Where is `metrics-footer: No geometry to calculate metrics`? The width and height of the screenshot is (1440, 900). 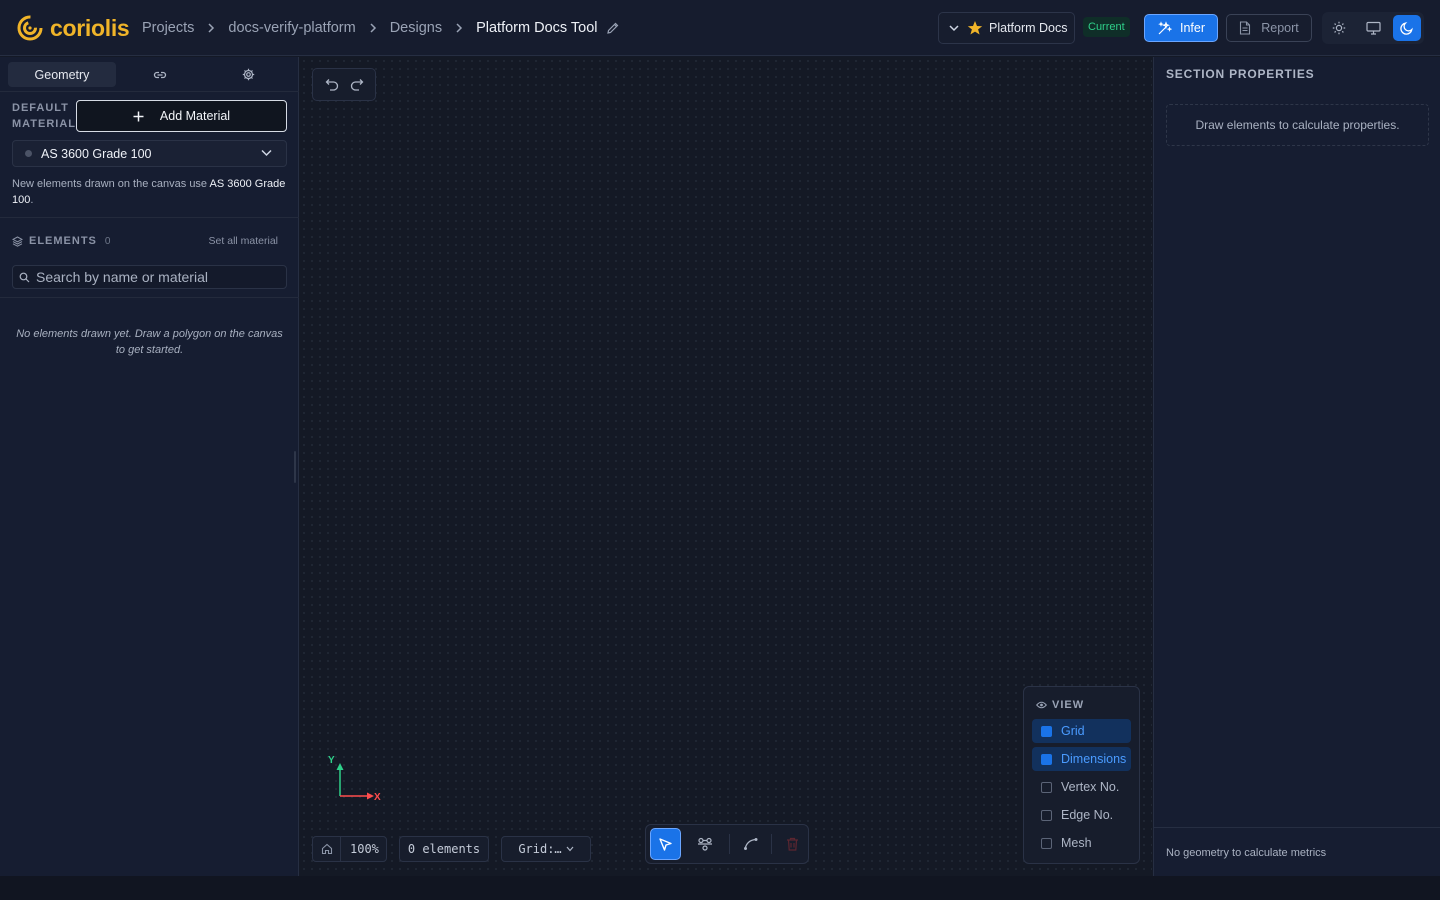 metrics-footer: No geometry to calculate metrics is located at coordinates (1297, 851).